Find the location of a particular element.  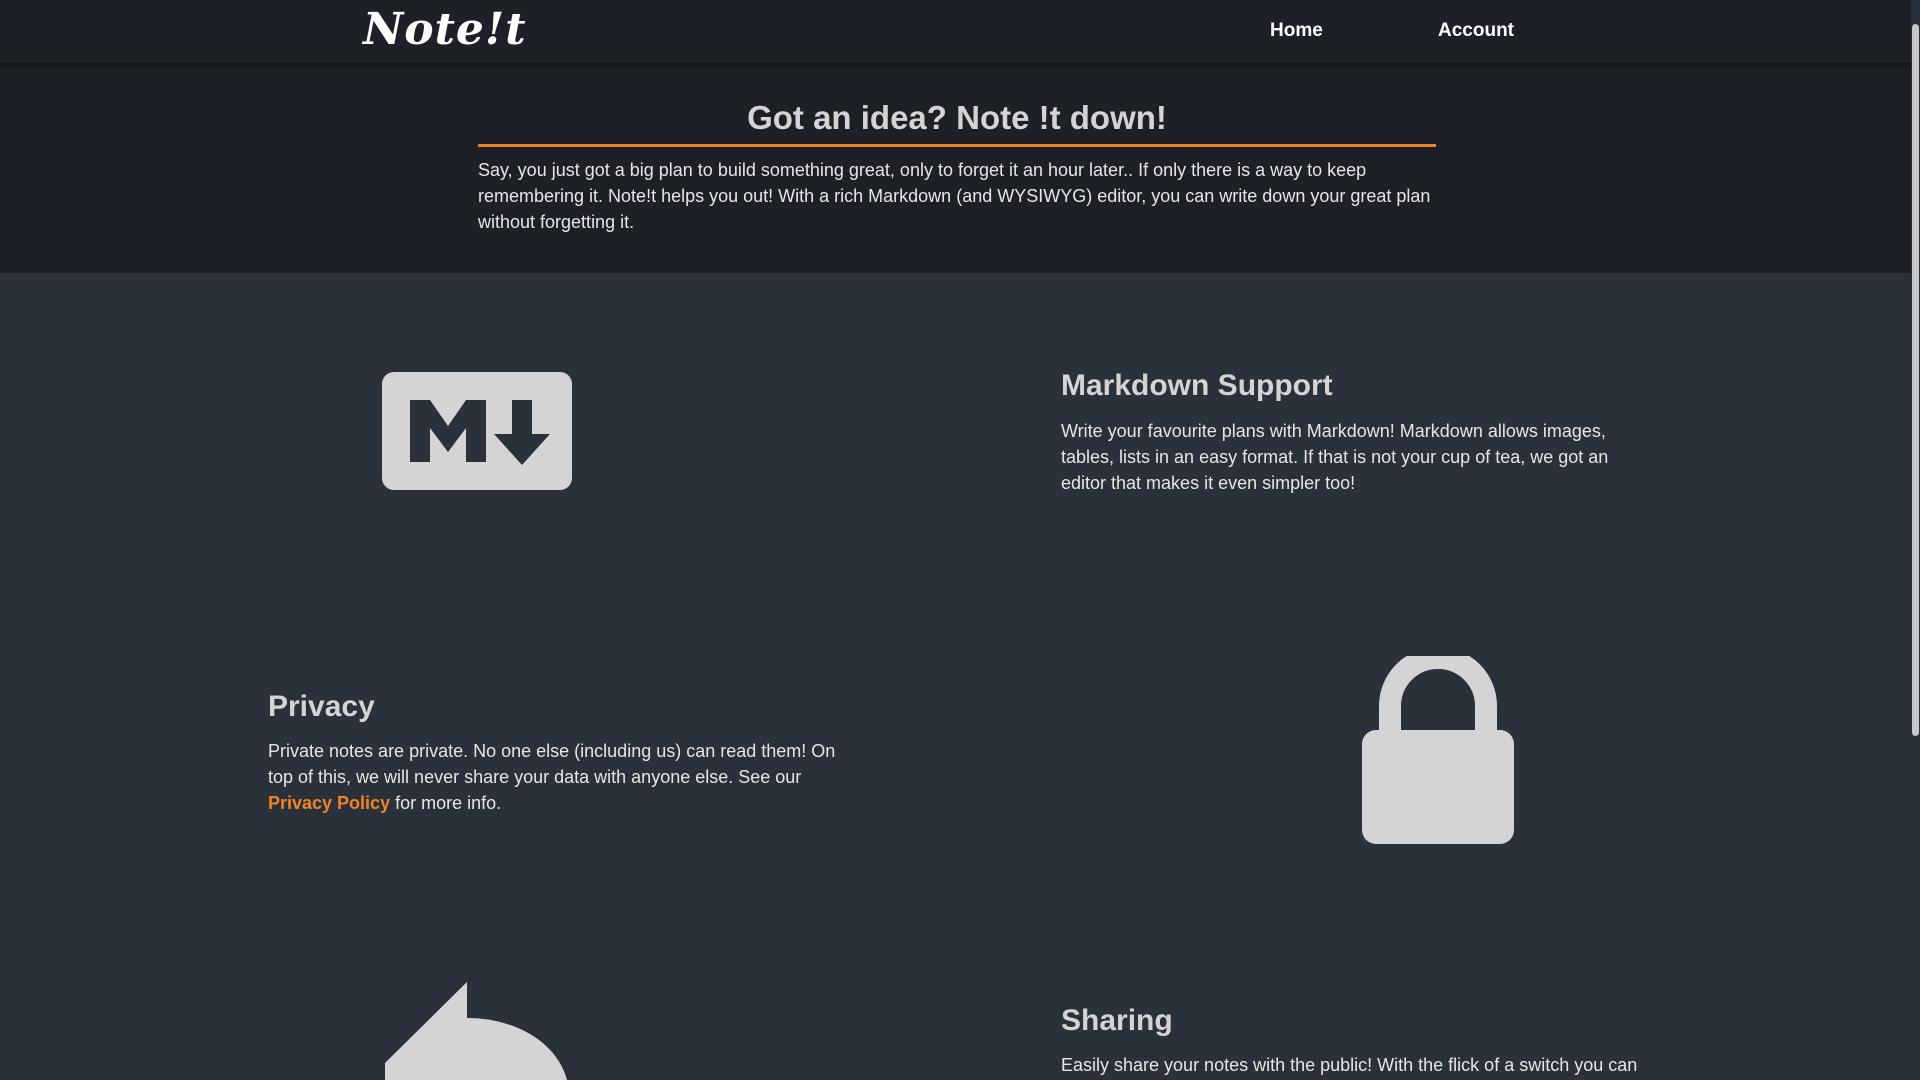

privacy-text-after: for more info. is located at coordinates (448, 803).